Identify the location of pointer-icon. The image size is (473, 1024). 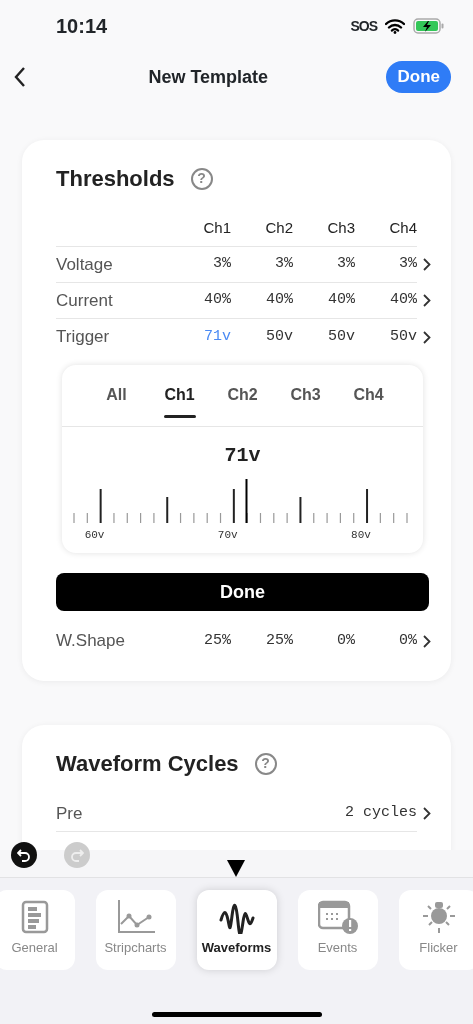
(236, 868).